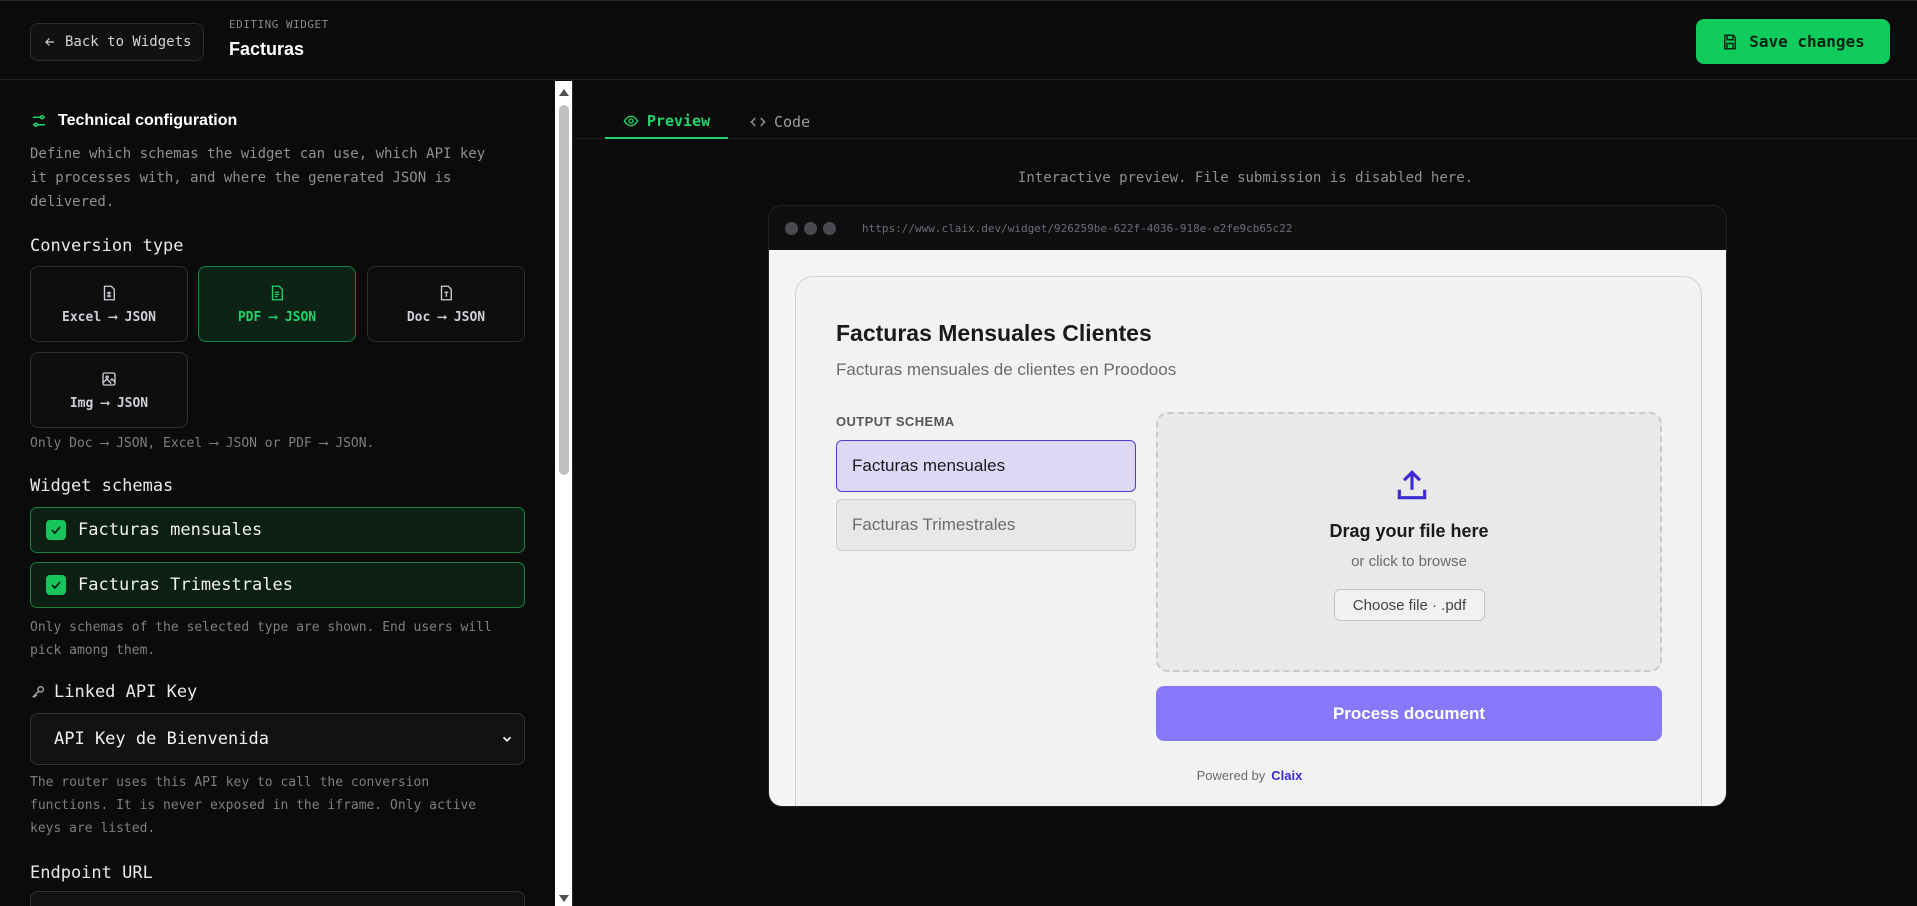 Image resolution: width=1917 pixels, height=906 pixels. I want to click on conversion-label: PDF ⟶ JSON, so click(277, 317).